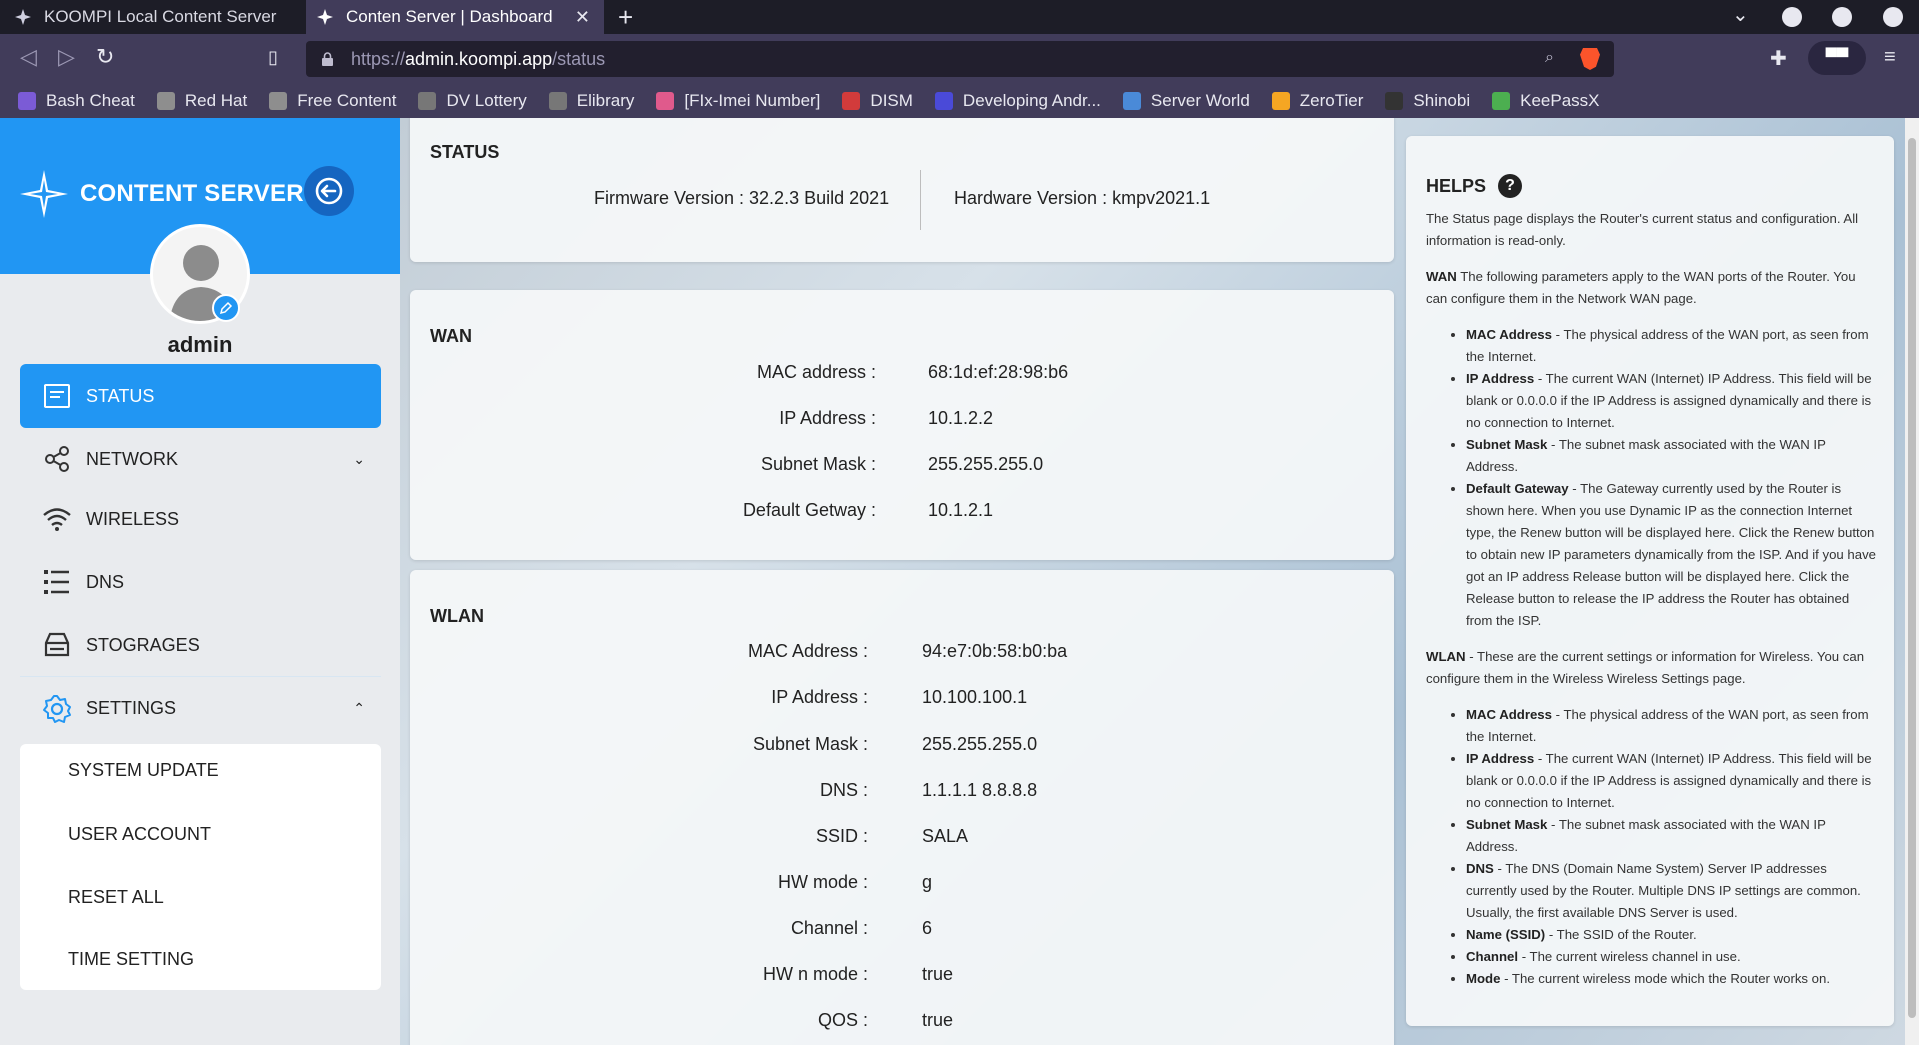 This screenshot has width=1919, height=1045. What do you see at coordinates (927, 882) in the screenshot?
I see `wlan-hw-mode-value: g` at bounding box center [927, 882].